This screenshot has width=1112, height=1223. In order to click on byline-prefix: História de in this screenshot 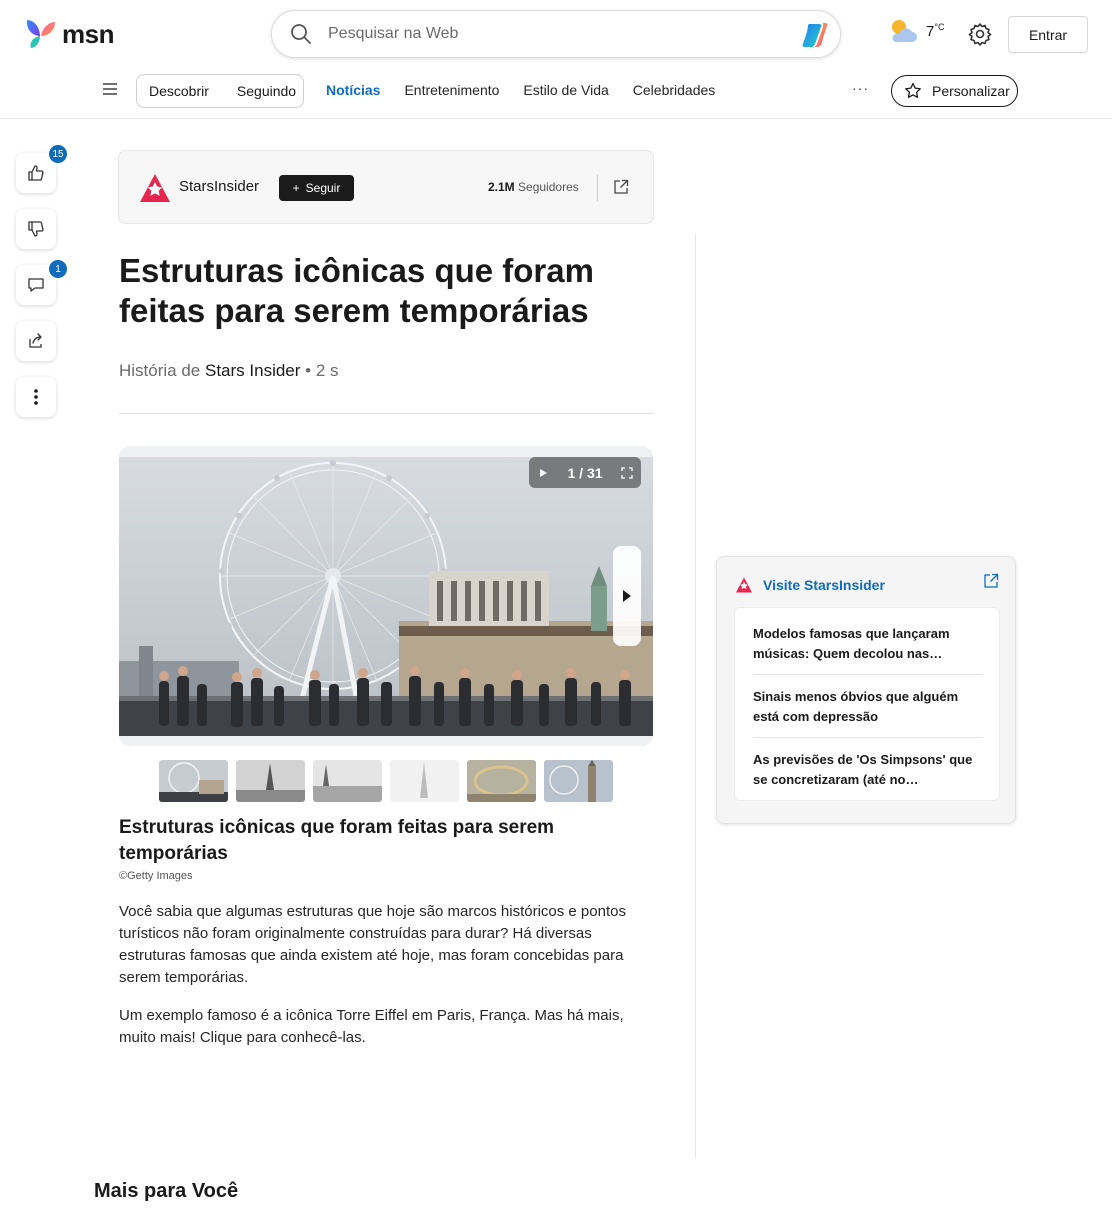, I will do `click(160, 370)`.